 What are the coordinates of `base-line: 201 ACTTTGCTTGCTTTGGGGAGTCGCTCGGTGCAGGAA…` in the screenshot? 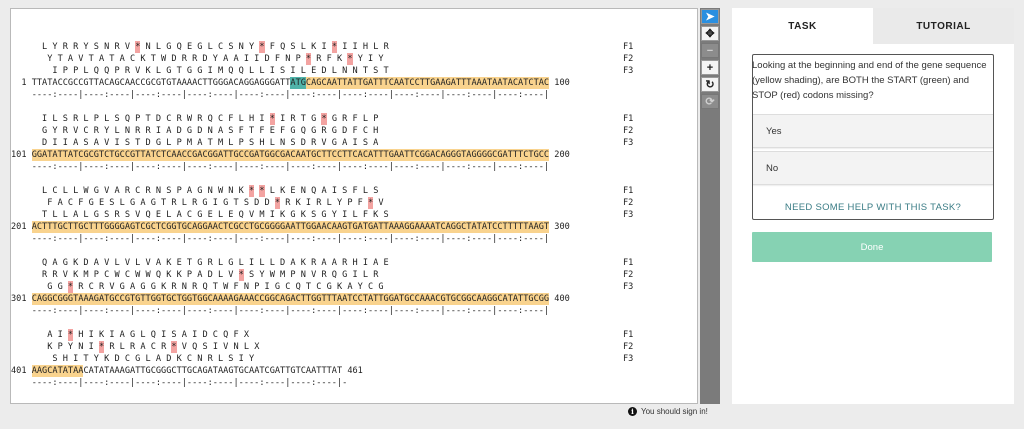 It's located at (290, 227).